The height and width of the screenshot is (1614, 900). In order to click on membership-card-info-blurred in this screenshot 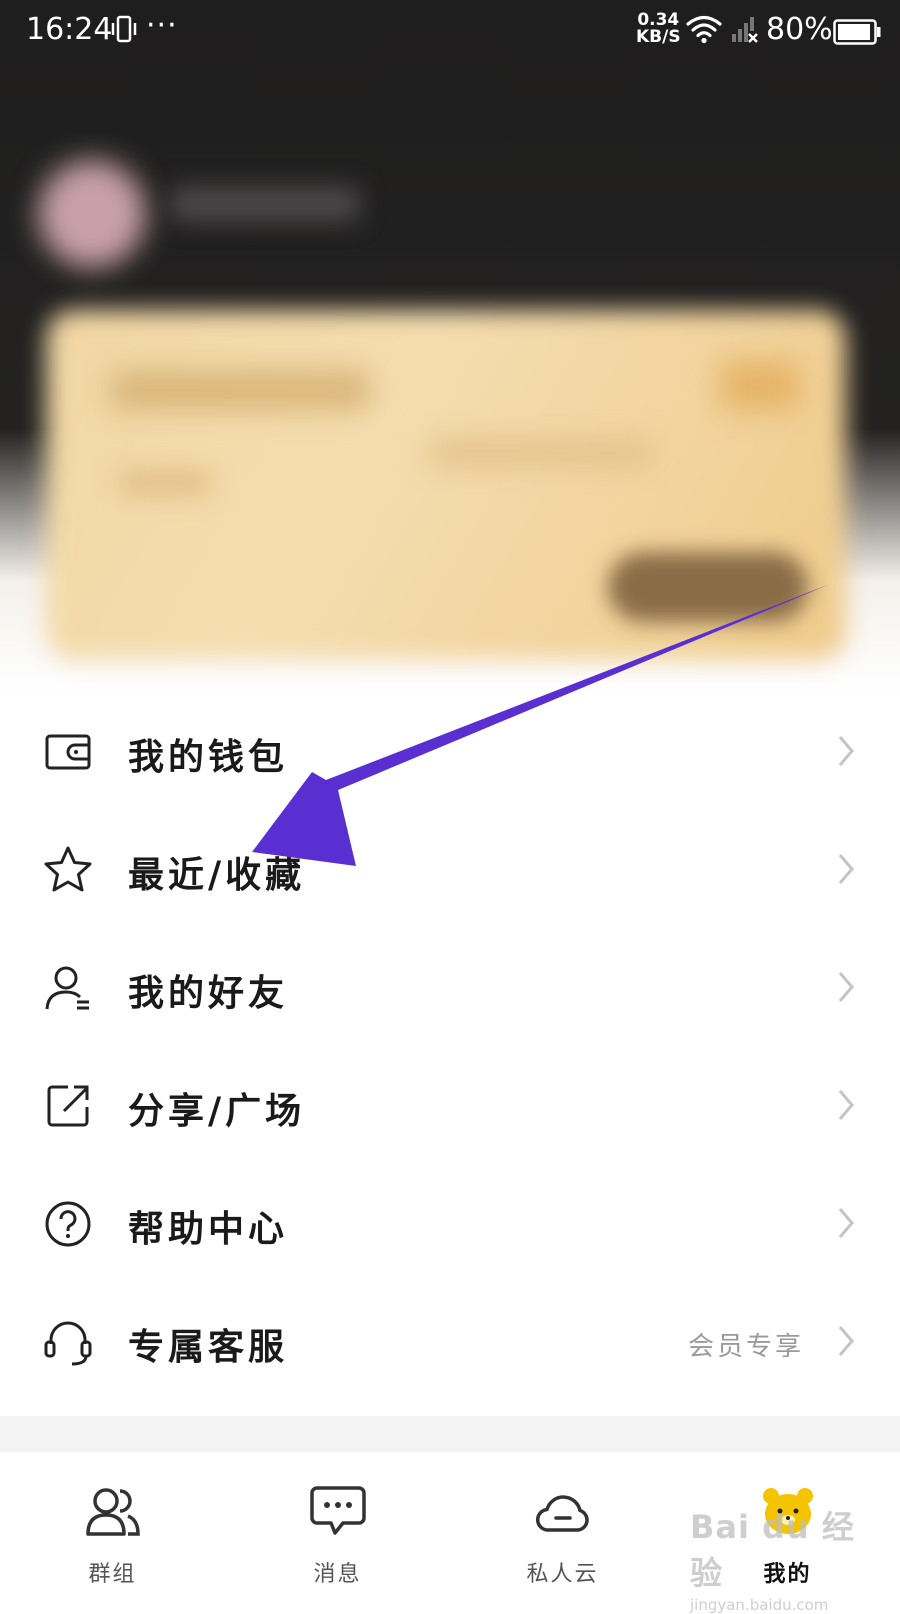, I will do `click(540, 453)`.